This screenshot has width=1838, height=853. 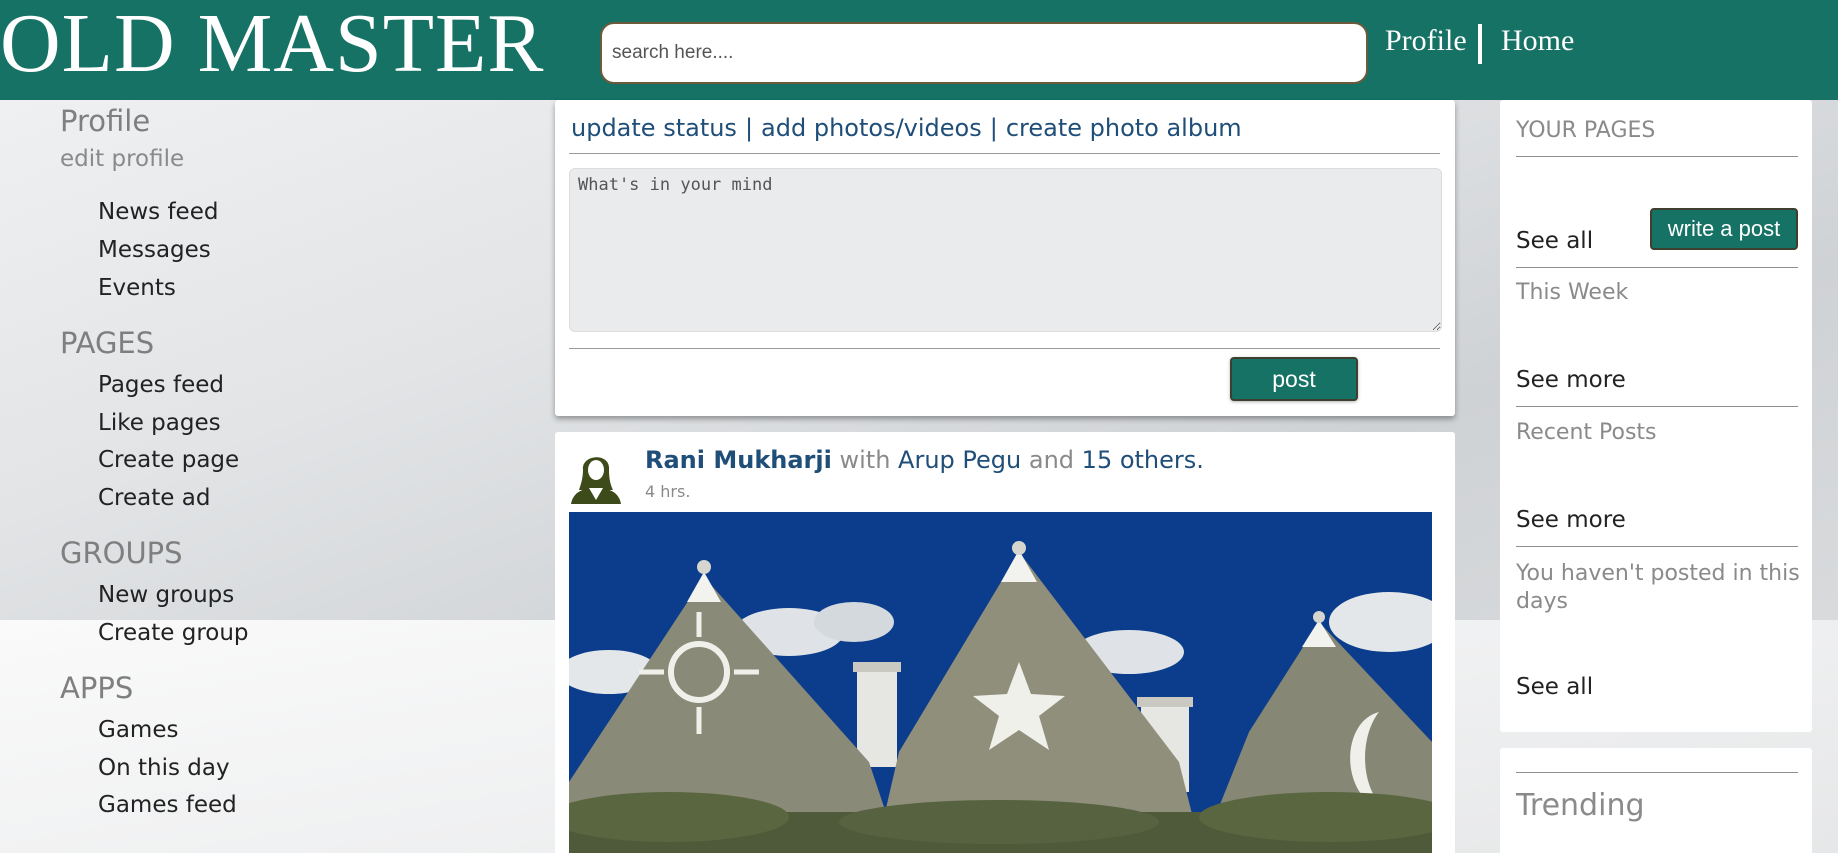 I want to click on sidebar-item-games: Games, so click(x=138, y=730).